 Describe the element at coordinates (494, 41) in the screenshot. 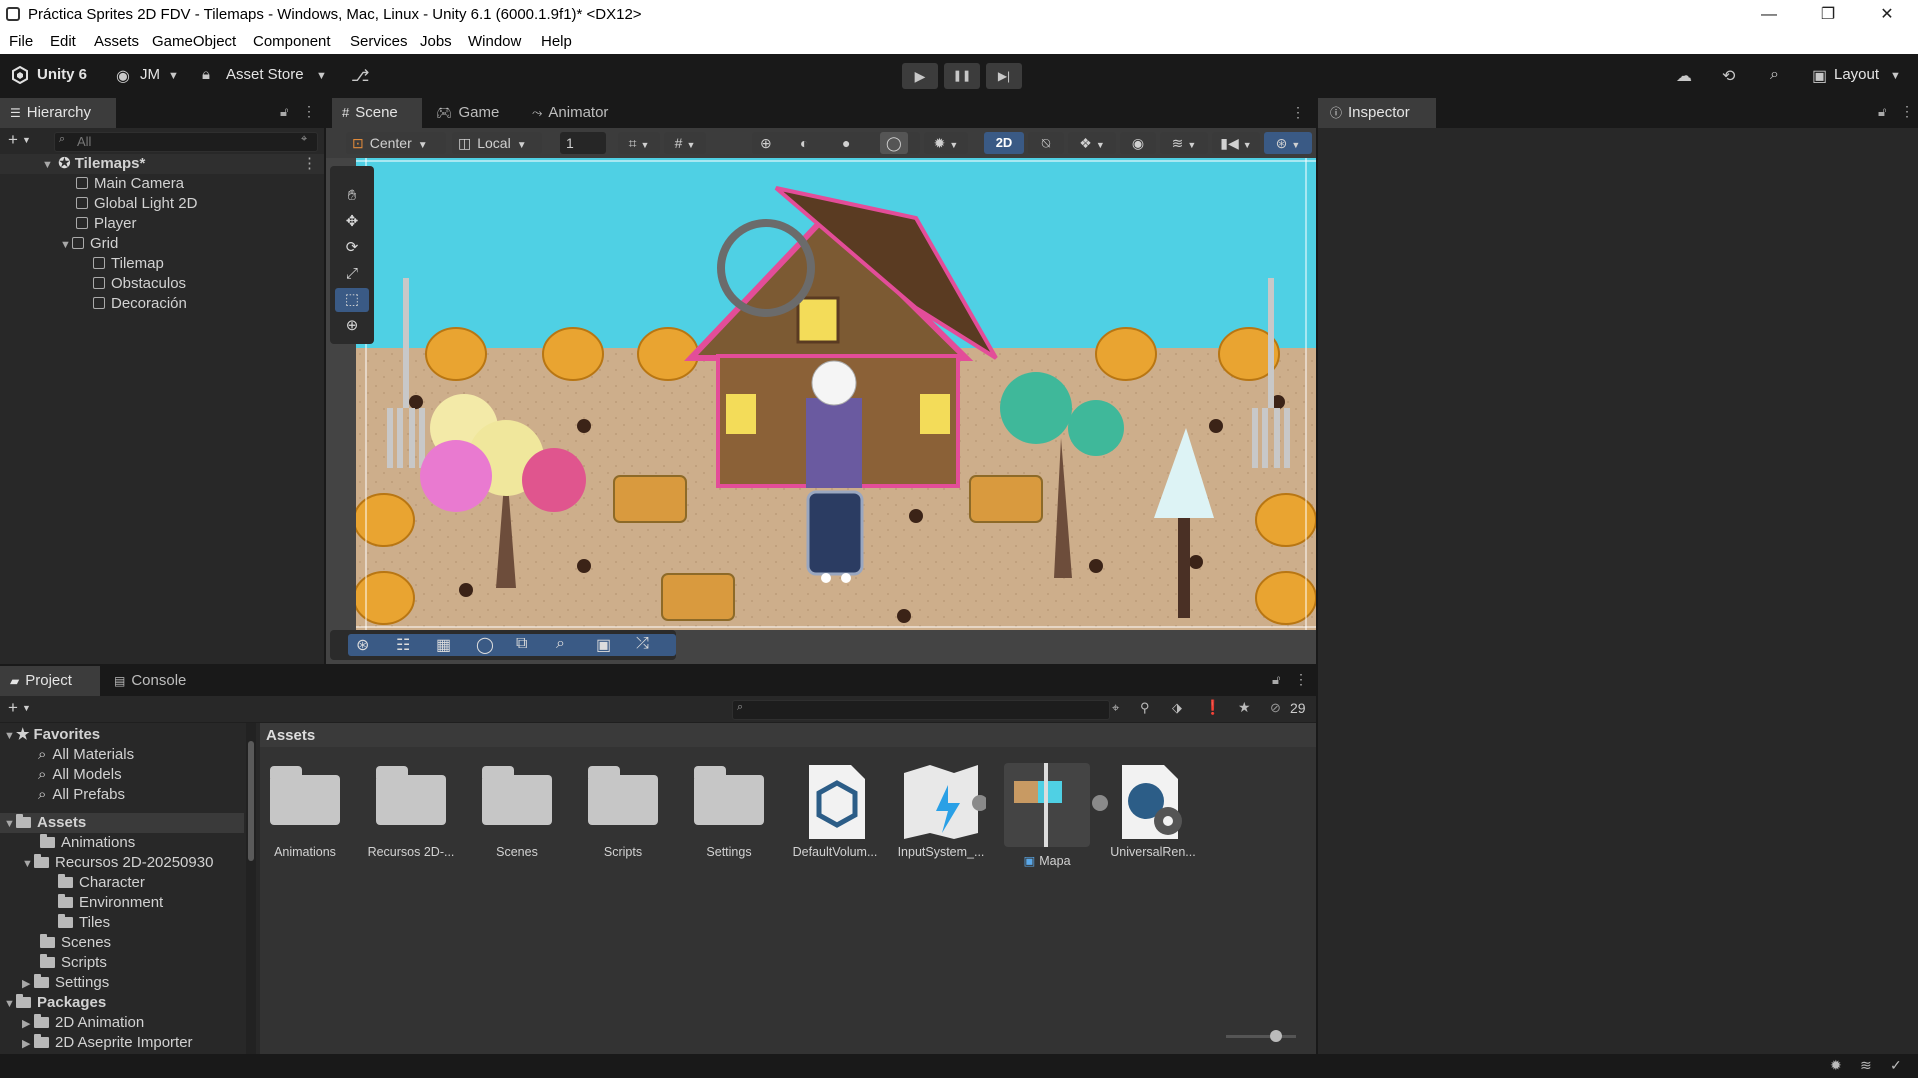

I see `menu-window: Window` at that location.